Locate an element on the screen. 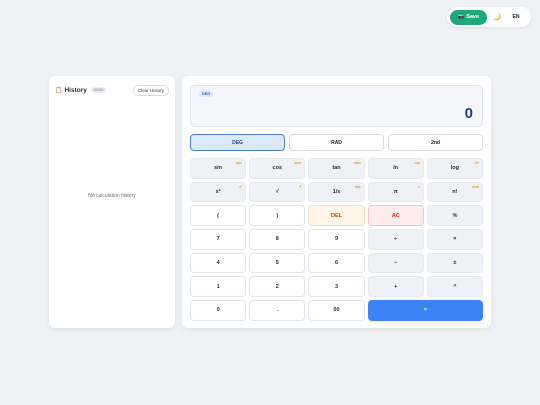  key-ln-button: ln exp is located at coordinates (395, 168).